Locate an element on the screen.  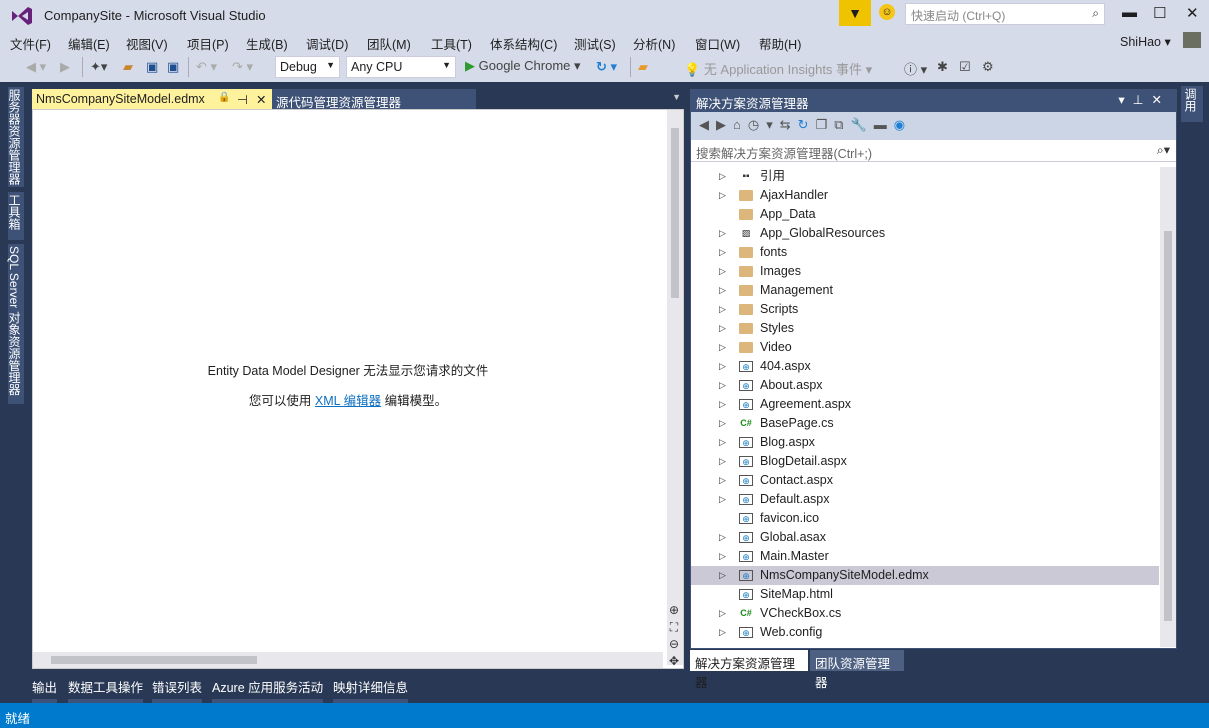
tree-item: ▷ C# BasePage.cs is located at coordinates (925, 423).